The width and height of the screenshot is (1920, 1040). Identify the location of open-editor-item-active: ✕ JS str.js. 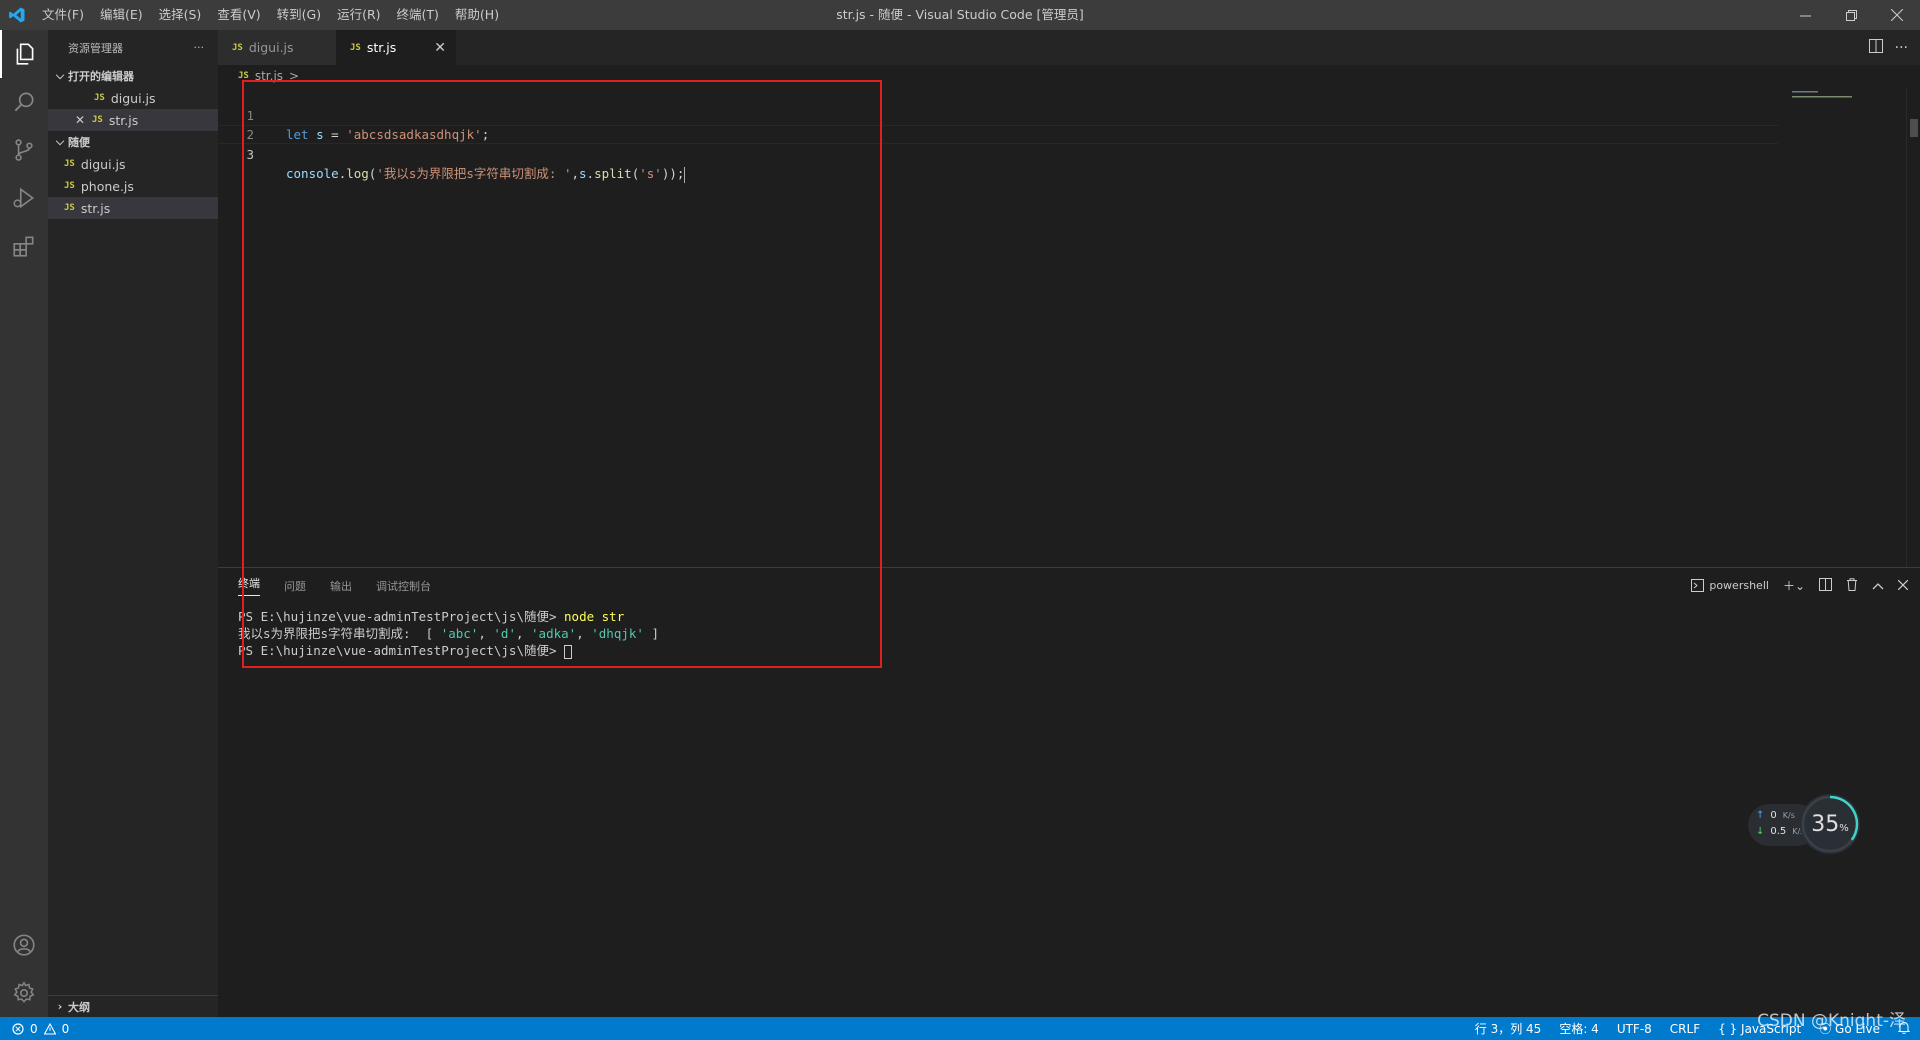
(133, 120).